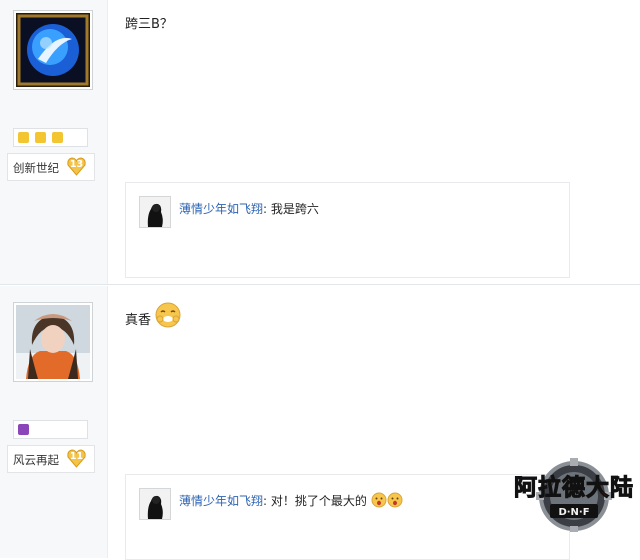 The image size is (640, 560). Describe the element at coordinates (320, 284) in the screenshot. I see `post-divider` at that location.